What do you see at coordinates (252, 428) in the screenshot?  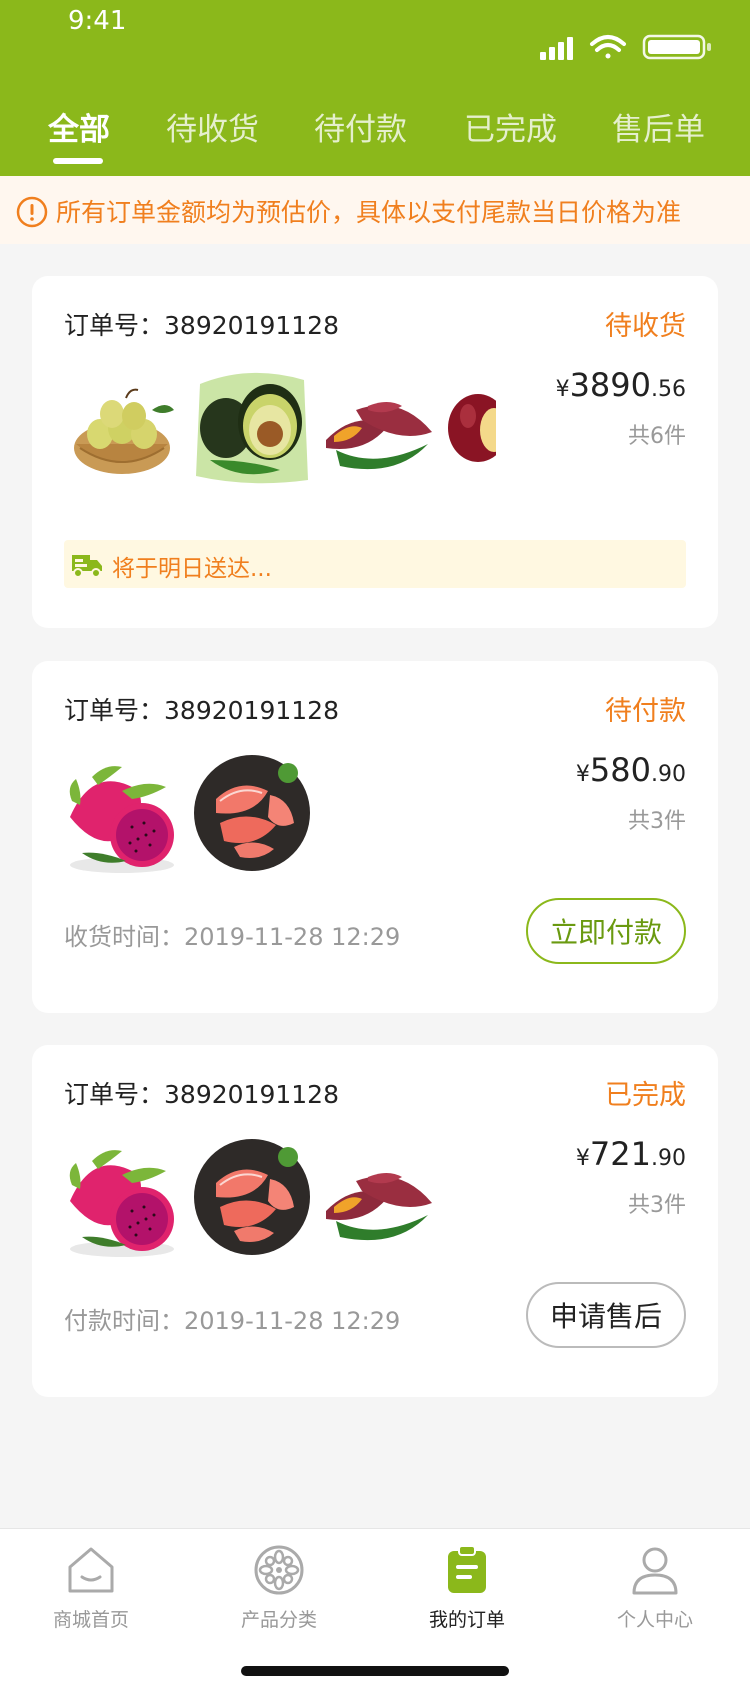 I see `product-image-avocado` at bounding box center [252, 428].